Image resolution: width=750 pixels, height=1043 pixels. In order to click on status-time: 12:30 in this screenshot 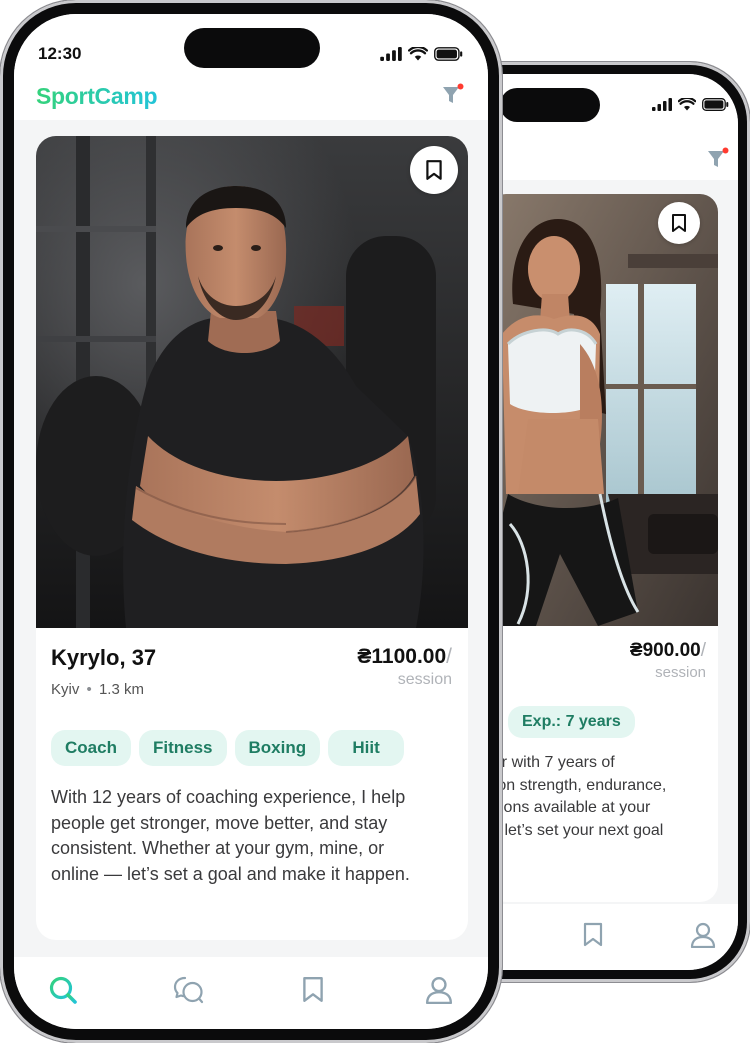, I will do `click(60, 53)`.